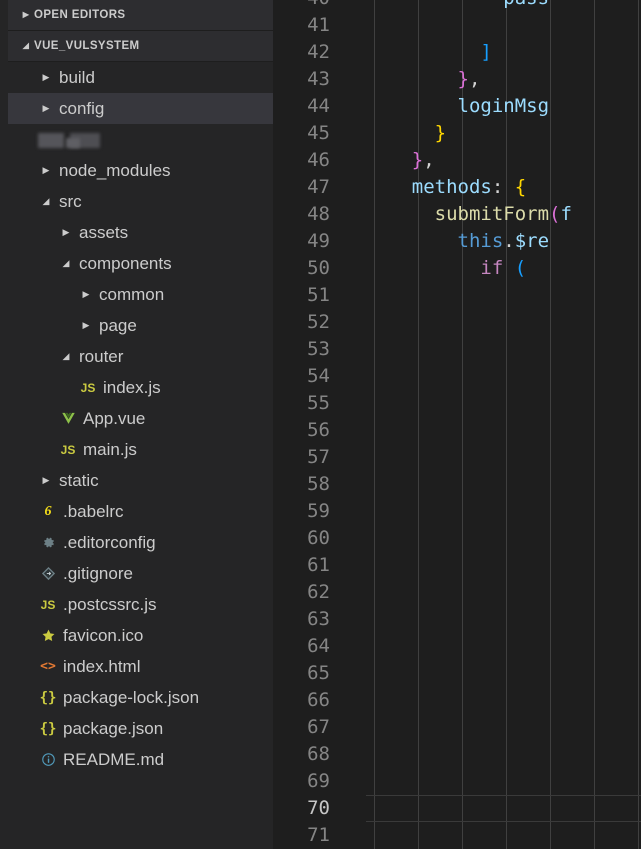  I want to click on tree-item-label: components, so click(125, 263).